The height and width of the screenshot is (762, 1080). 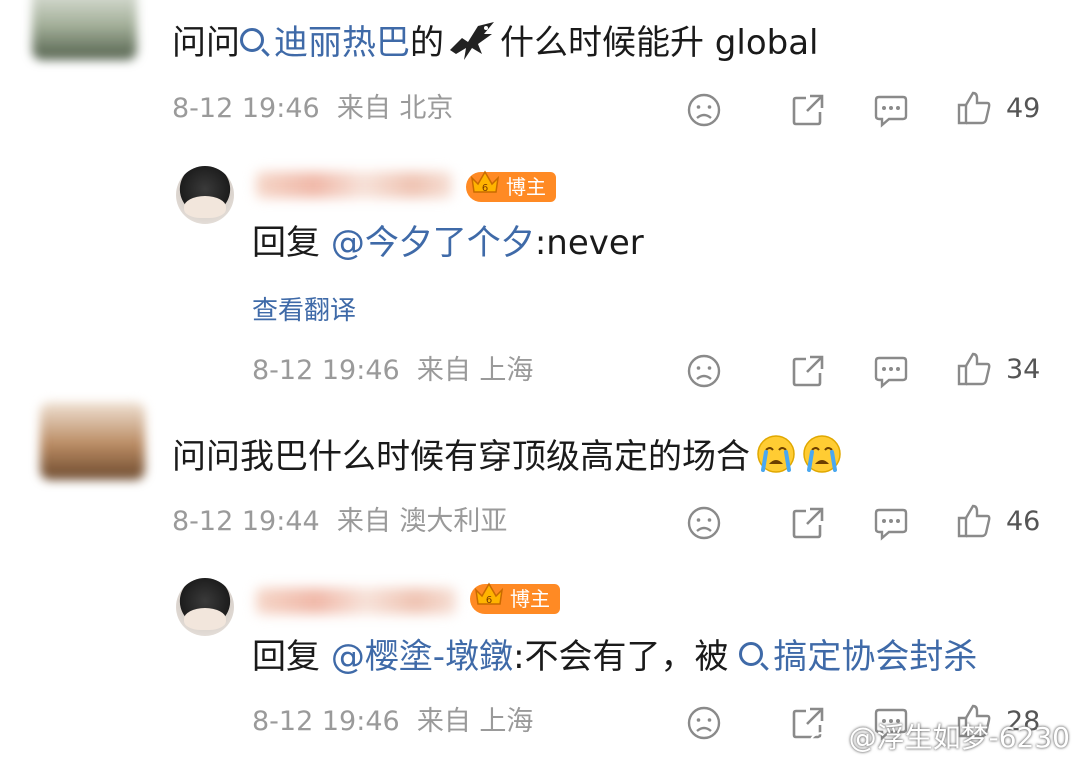 What do you see at coordinates (495, 42) in the screenshot?
I see `comment-text: 问问 迪丽热巴的 什么时候能升 global` at bounding box center [495, 42].